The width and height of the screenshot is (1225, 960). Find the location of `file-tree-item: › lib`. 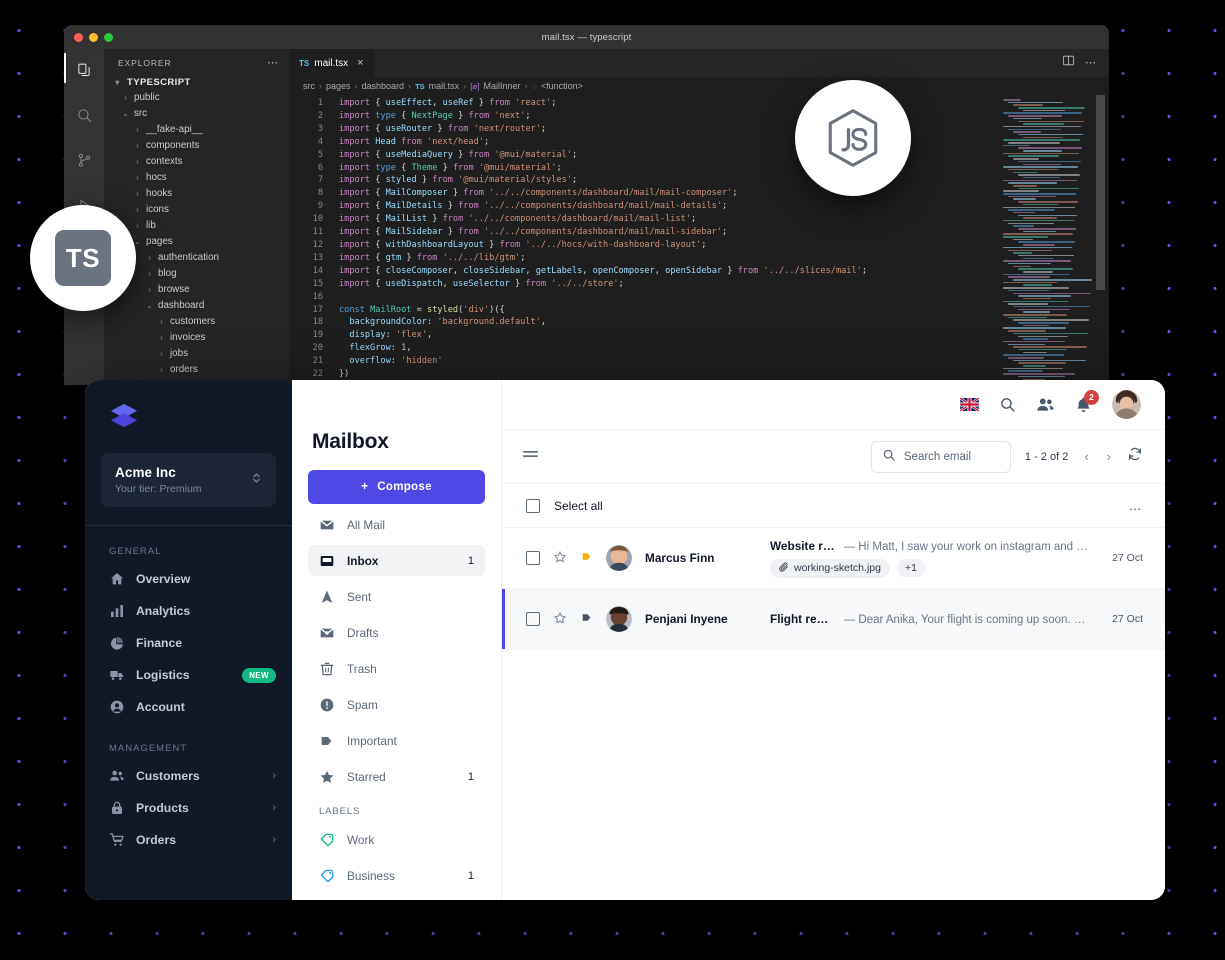

file-tree-item: › lib is located at coordinates (196, 225).